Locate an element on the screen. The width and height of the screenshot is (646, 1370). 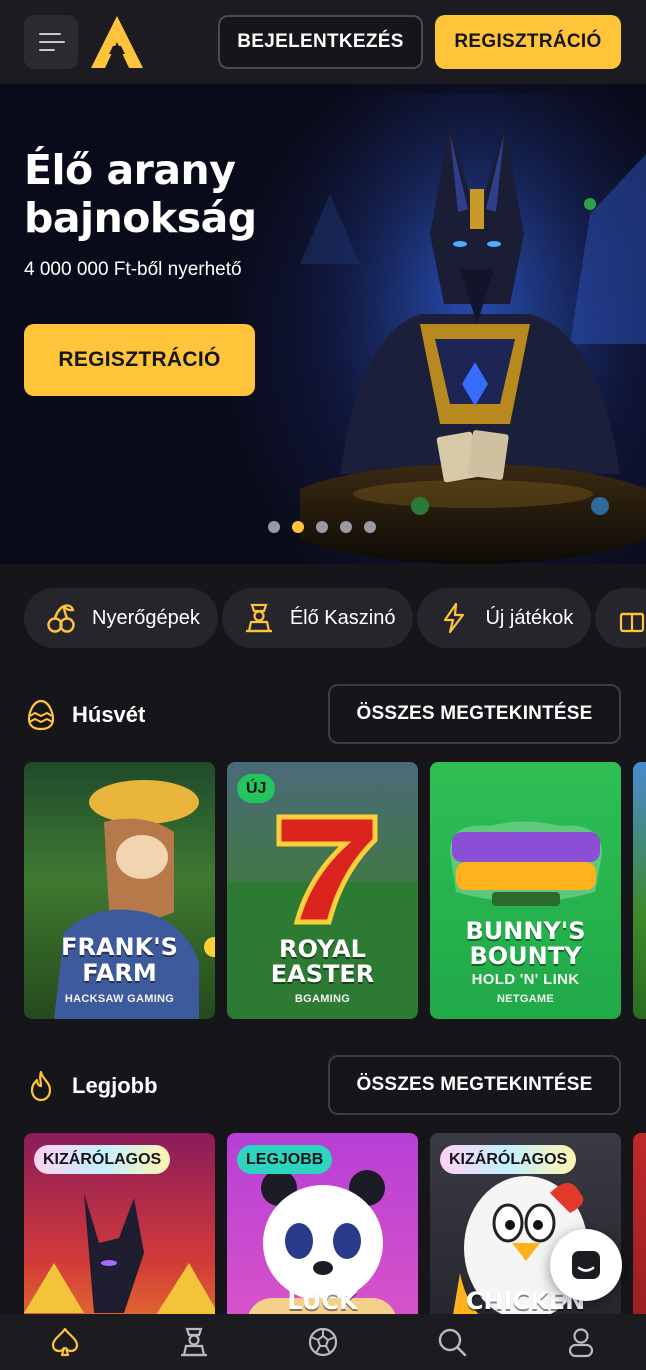
game-badge: LEGJOBB is located at coordinates (285, 1159).